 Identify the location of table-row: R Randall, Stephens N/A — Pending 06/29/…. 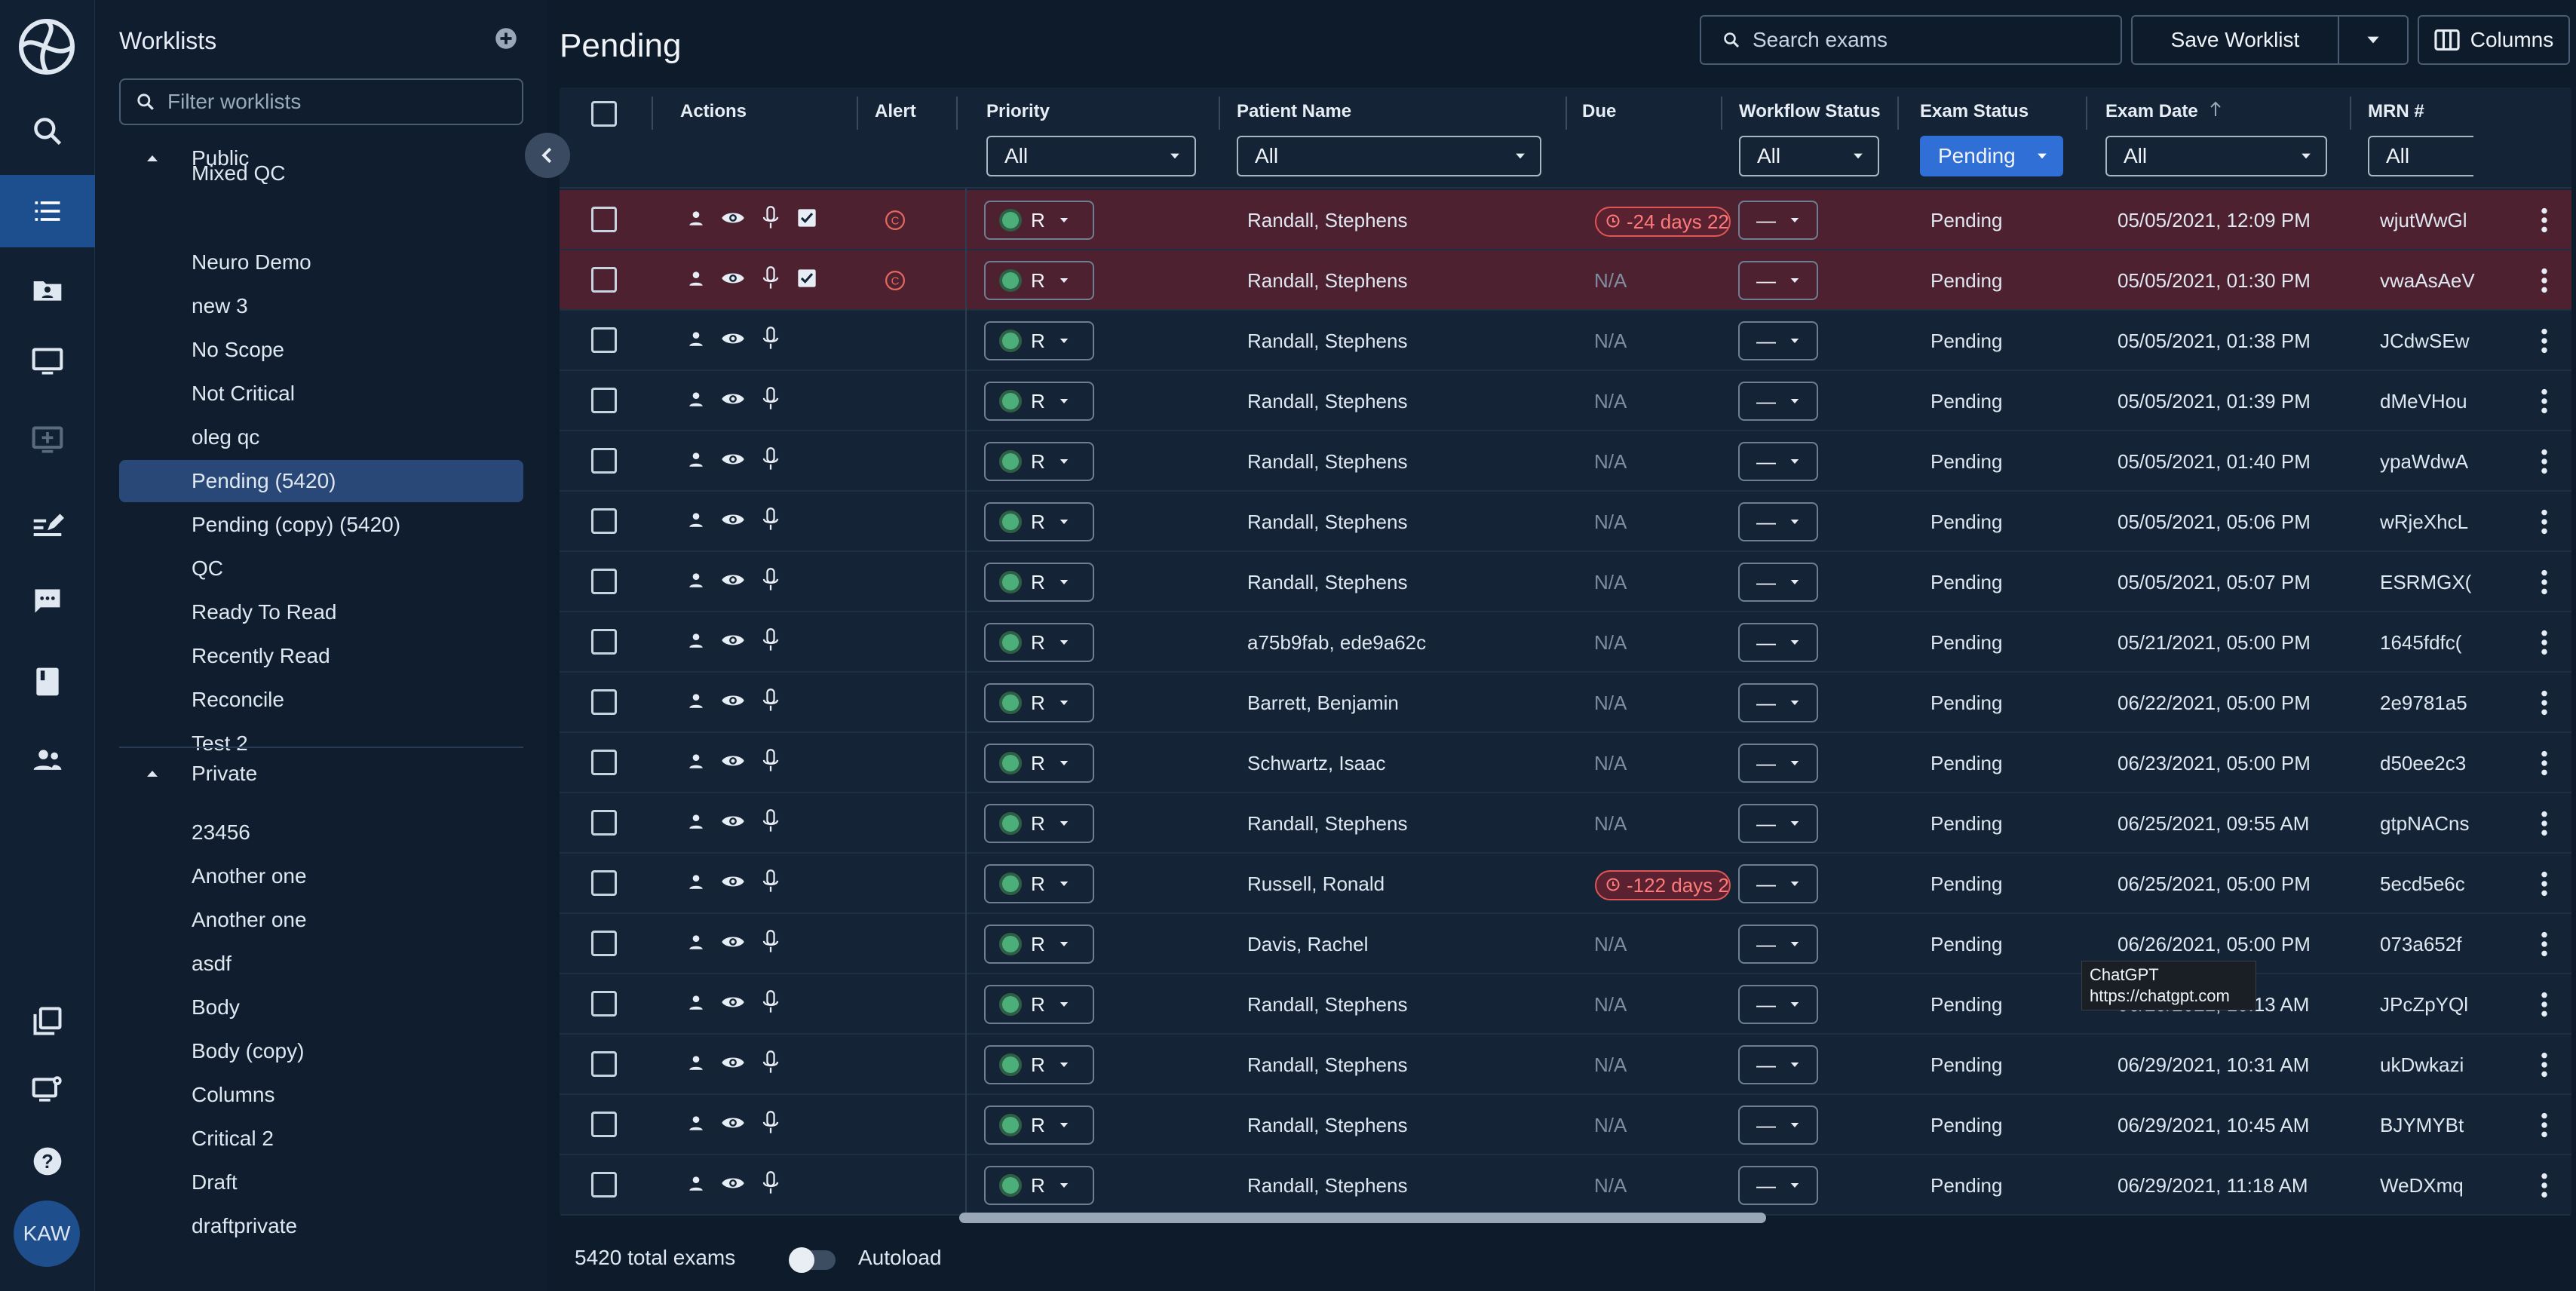
(1565, 1125).